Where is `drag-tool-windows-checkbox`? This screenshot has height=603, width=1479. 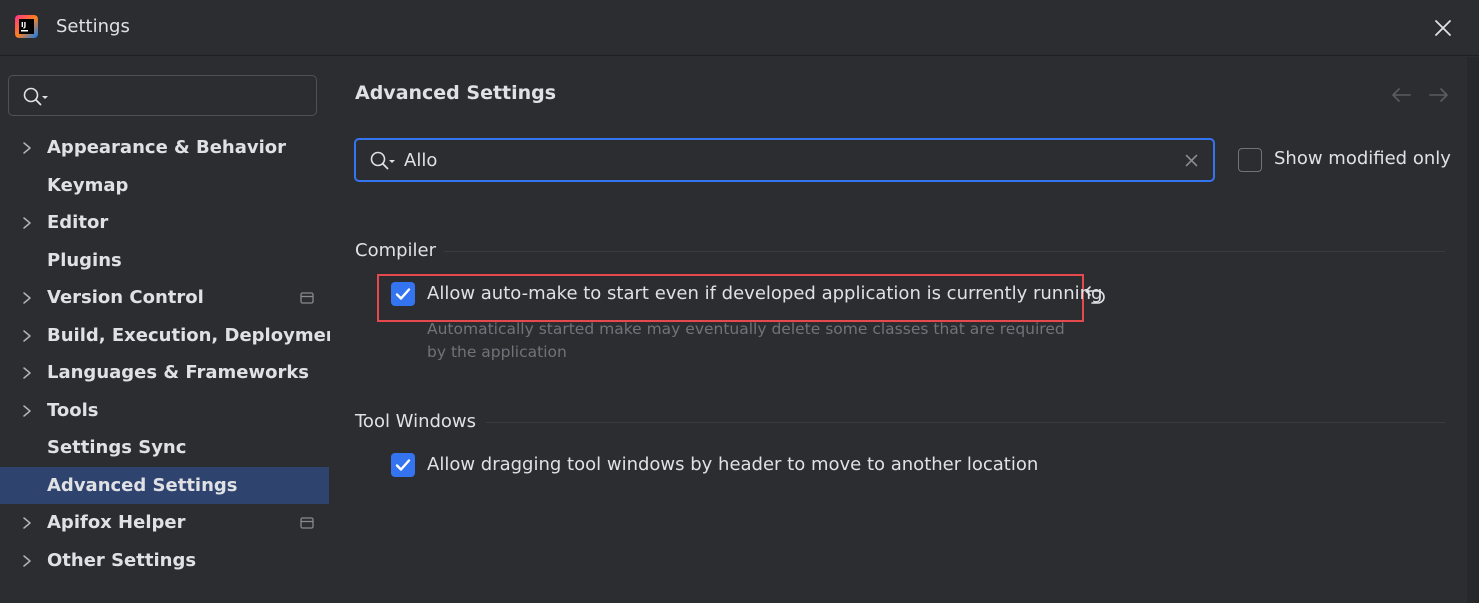 drag-tool-windows-checkbox is located at coordinates (403, 465).